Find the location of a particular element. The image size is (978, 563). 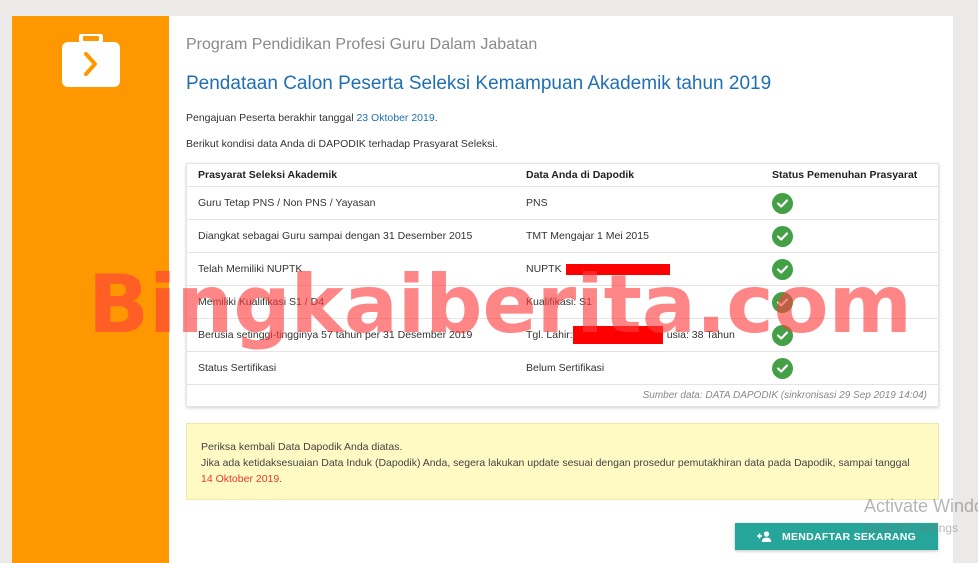

pc-settings-text: Go to PC settings is located at coordinates (911, 528).